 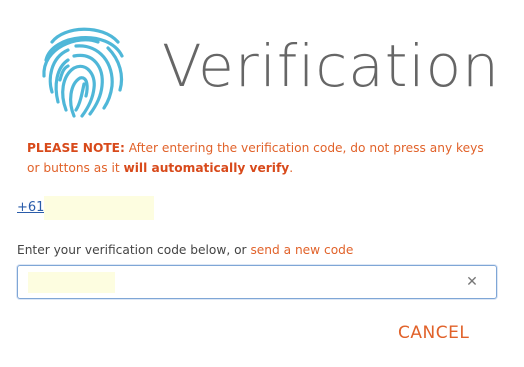 I want to click on note-emphasis: will automatically verify, so click(x=206, y=168).